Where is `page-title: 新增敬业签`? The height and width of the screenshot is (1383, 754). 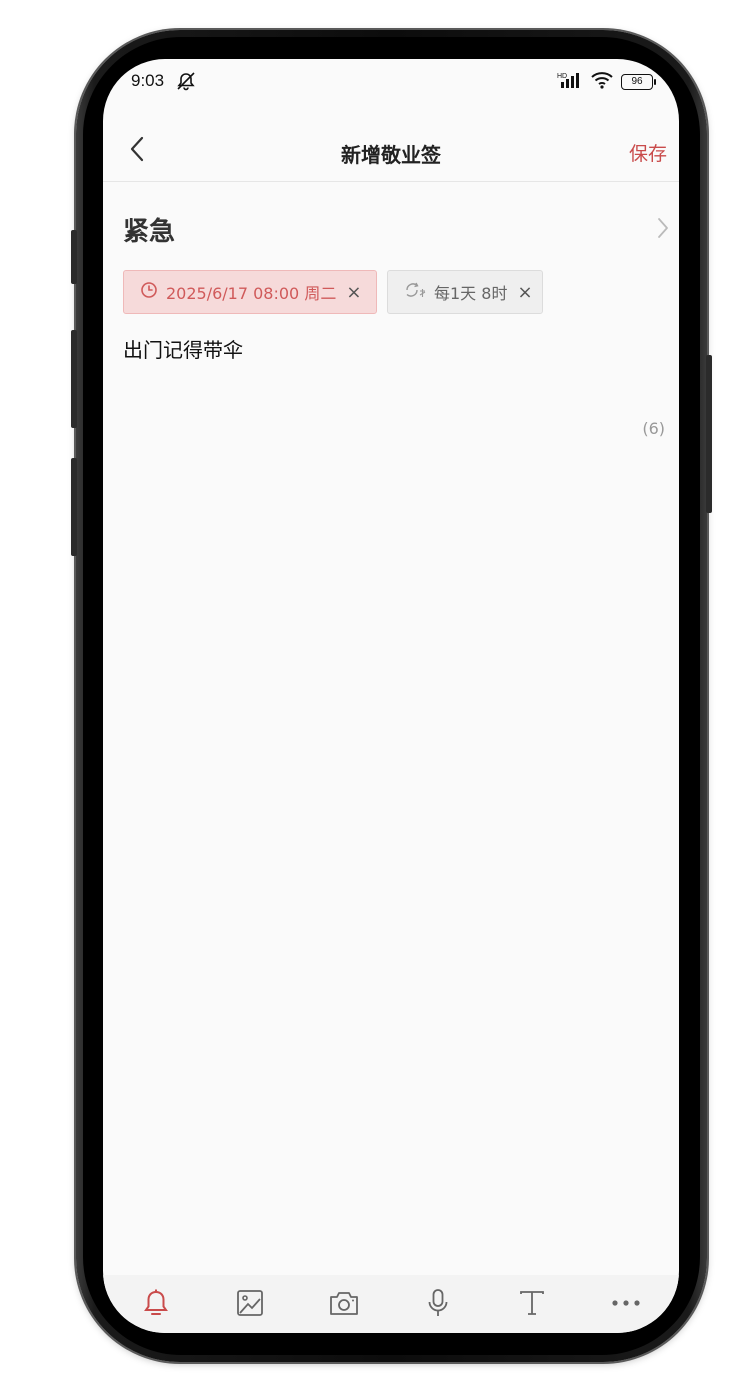 page-title: 新增敬业签 is located at coordinates (391, 155).